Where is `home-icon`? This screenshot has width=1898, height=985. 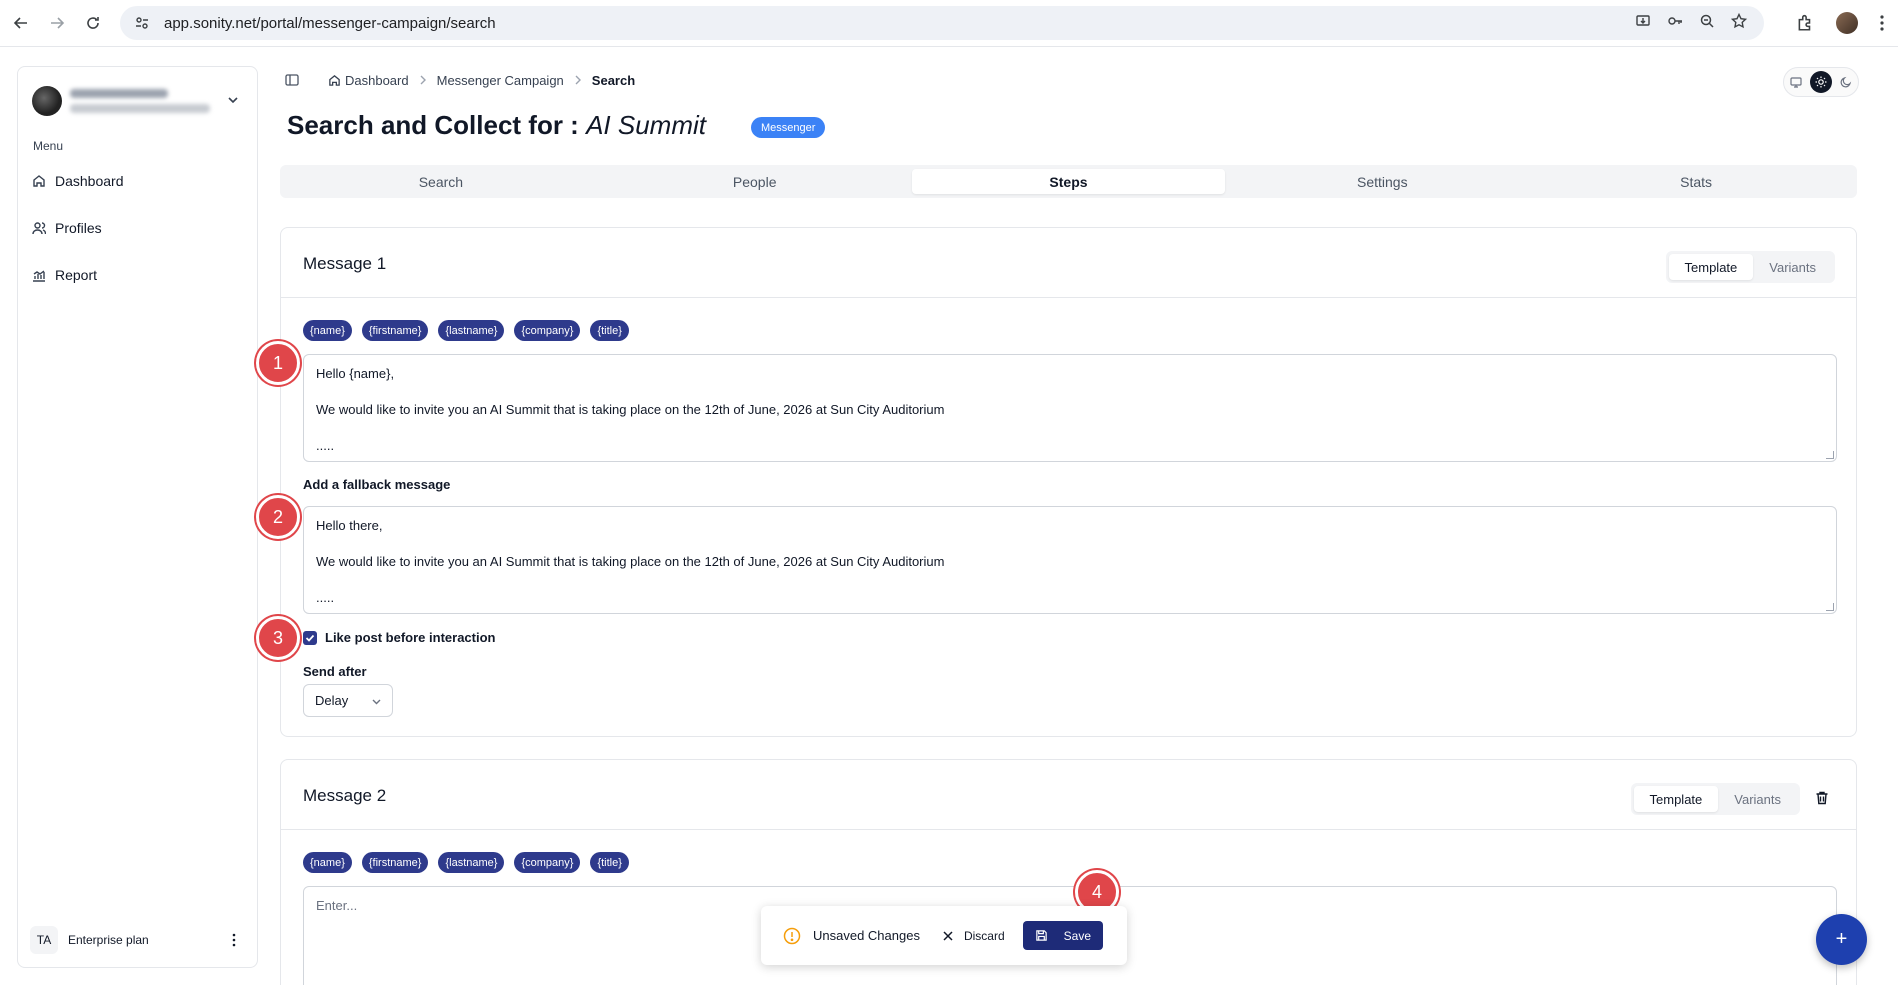
home-icon is located at coordinates (39, 181).